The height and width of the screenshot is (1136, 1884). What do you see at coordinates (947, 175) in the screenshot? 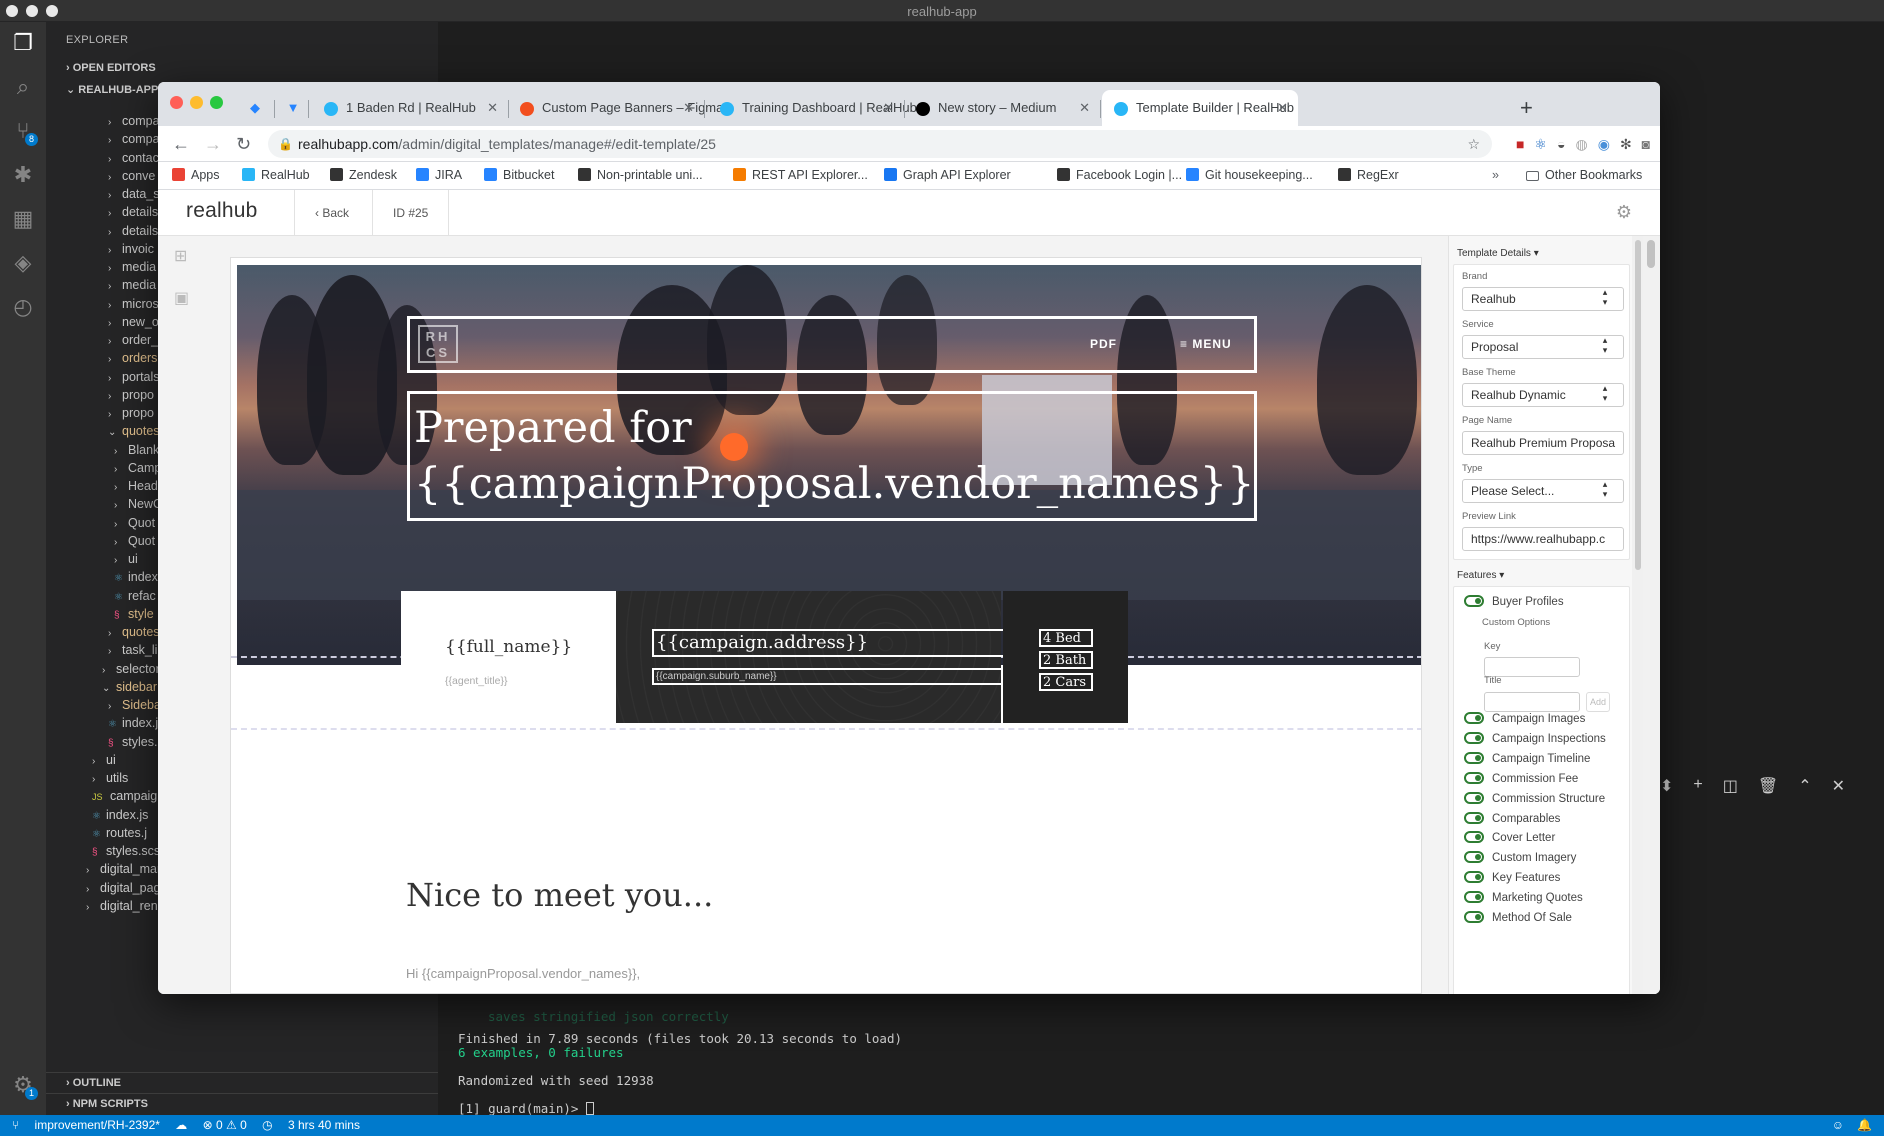
I see `bookmark-item: Graph API Explorer` at bounding box center [947, 175].